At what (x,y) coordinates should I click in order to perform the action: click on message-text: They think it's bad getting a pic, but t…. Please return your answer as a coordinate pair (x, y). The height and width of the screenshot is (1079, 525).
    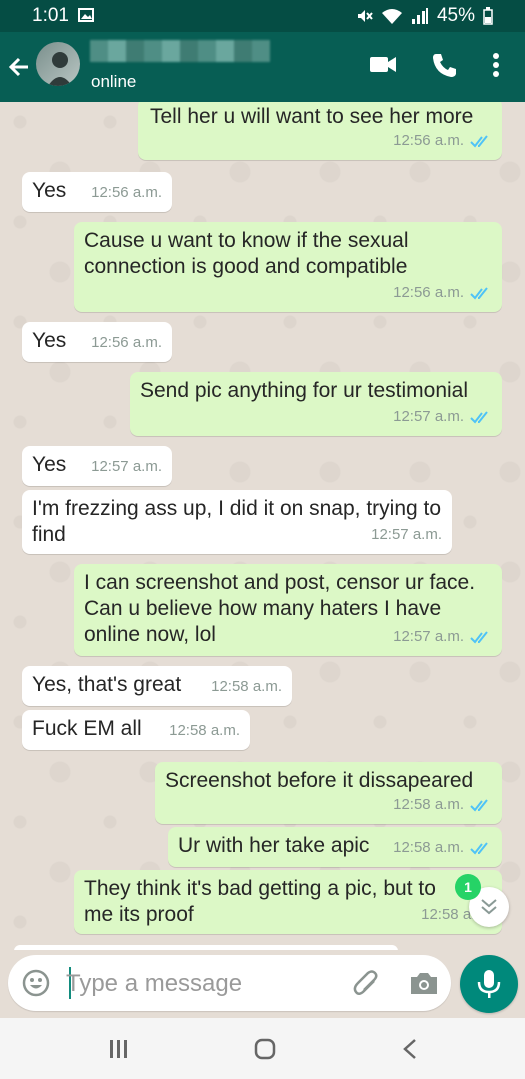
    Looking at the image, I should click on (260, 901).